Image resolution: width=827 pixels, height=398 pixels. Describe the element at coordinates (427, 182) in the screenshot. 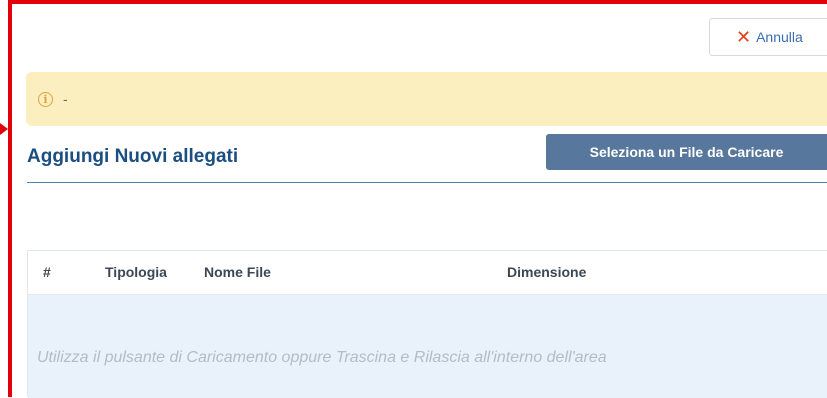

I see `section-divider` at that location.